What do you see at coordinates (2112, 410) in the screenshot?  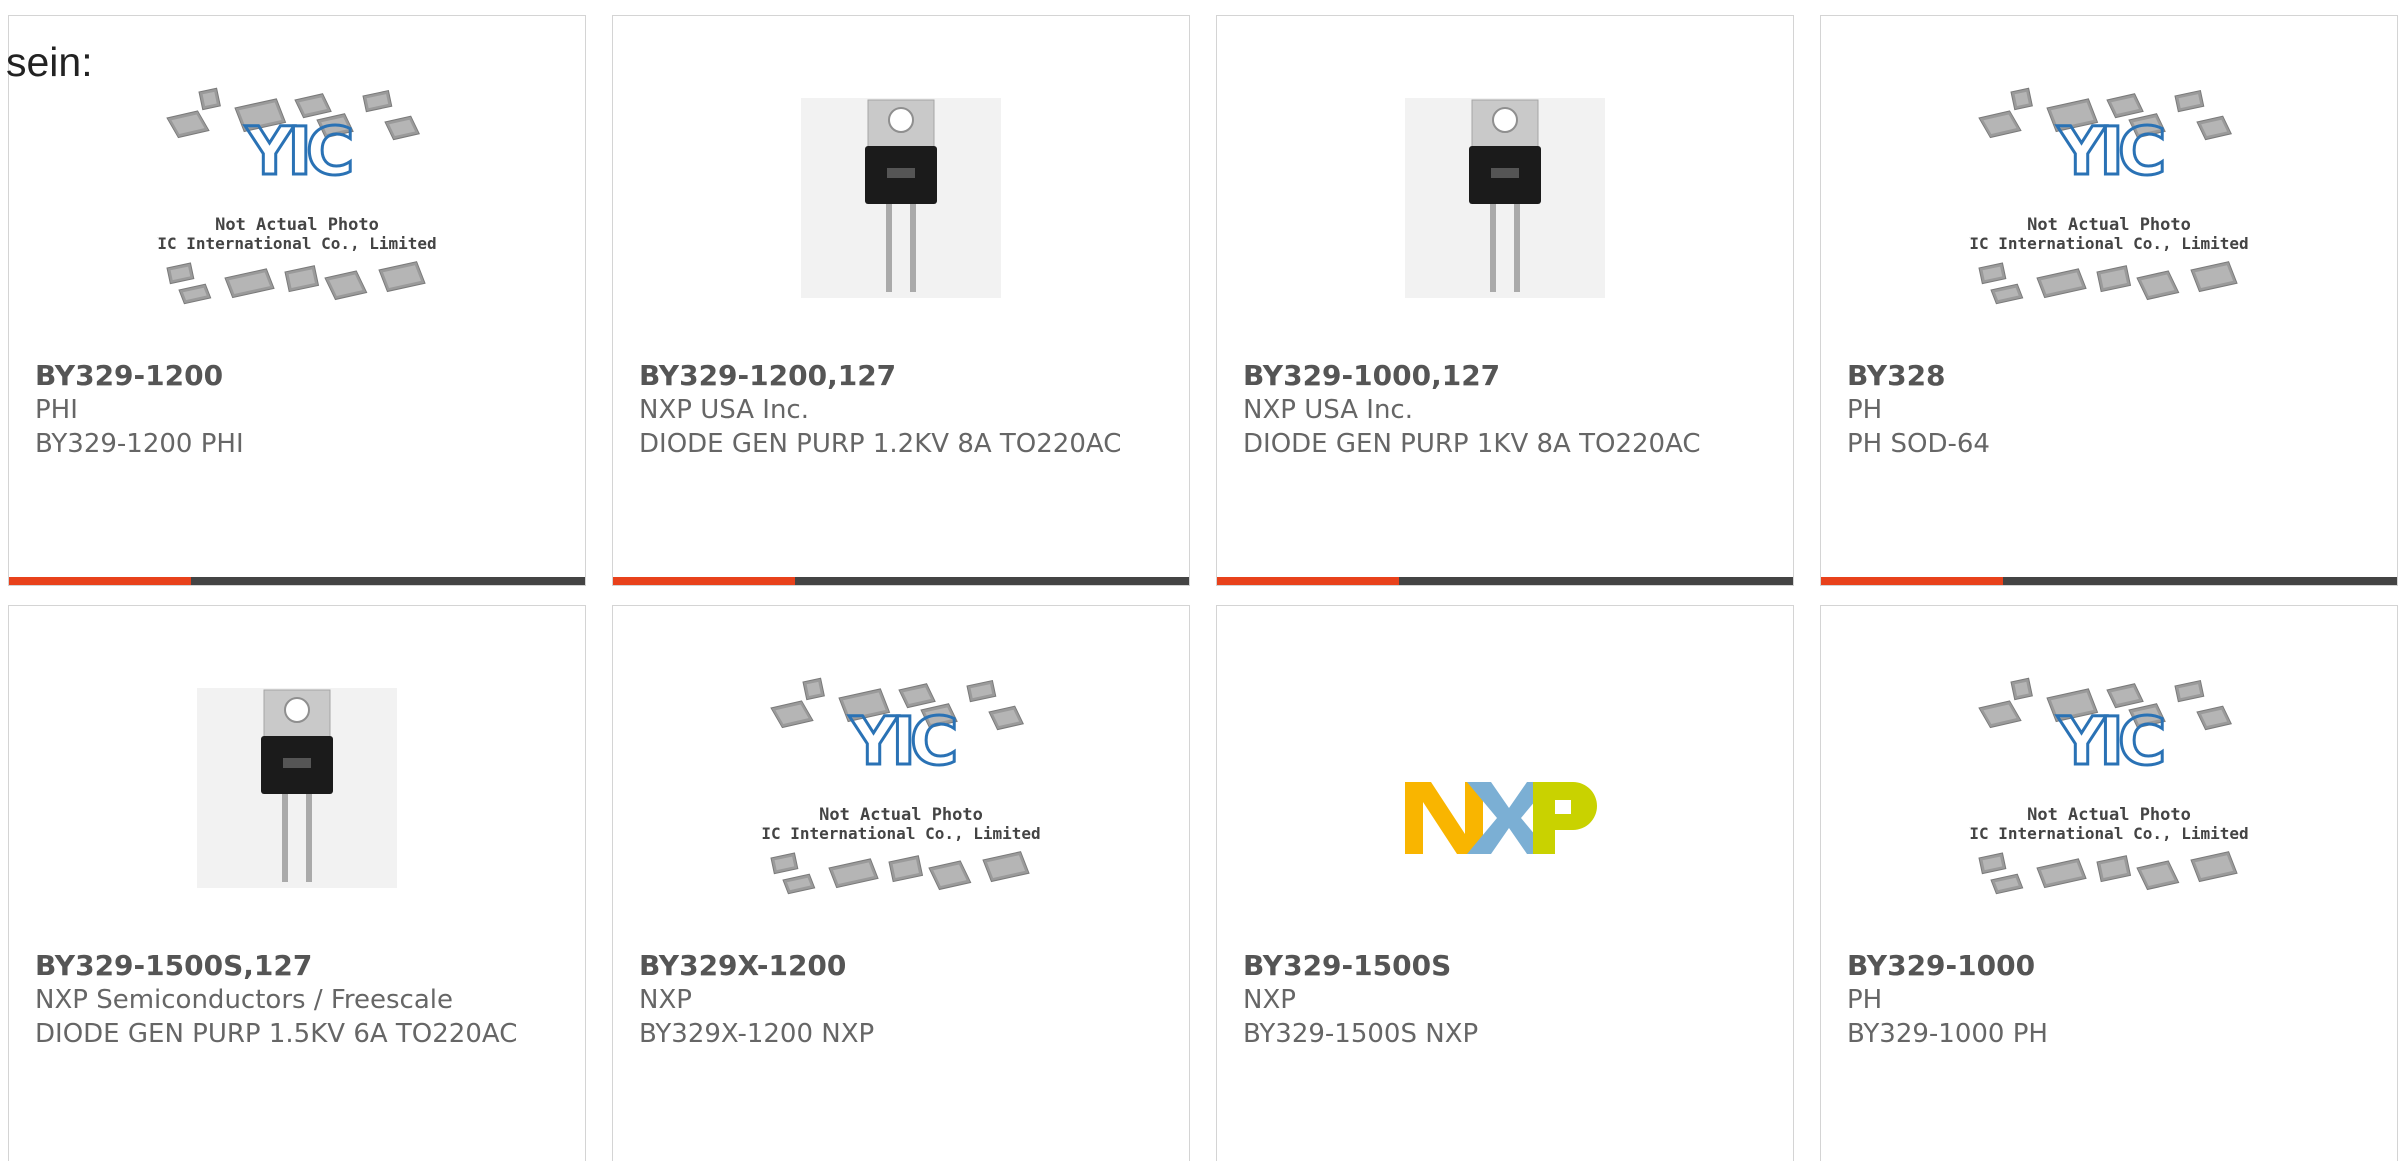 I see `product-info: BY328 PH PH SOD-64` at bounding box center [2112, 410].